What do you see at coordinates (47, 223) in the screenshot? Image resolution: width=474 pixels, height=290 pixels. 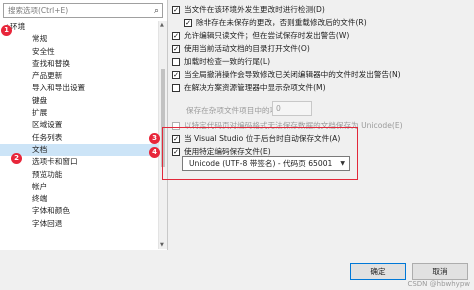 I see `tree-item-label: 字体回退` at bounding box center [47, 223].